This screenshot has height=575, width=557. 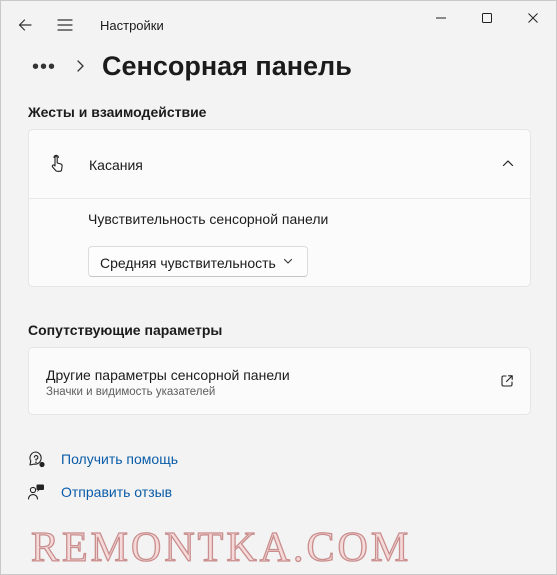 I want to click on breadcrumb-more-button: •••, so click(x=44, y=67).